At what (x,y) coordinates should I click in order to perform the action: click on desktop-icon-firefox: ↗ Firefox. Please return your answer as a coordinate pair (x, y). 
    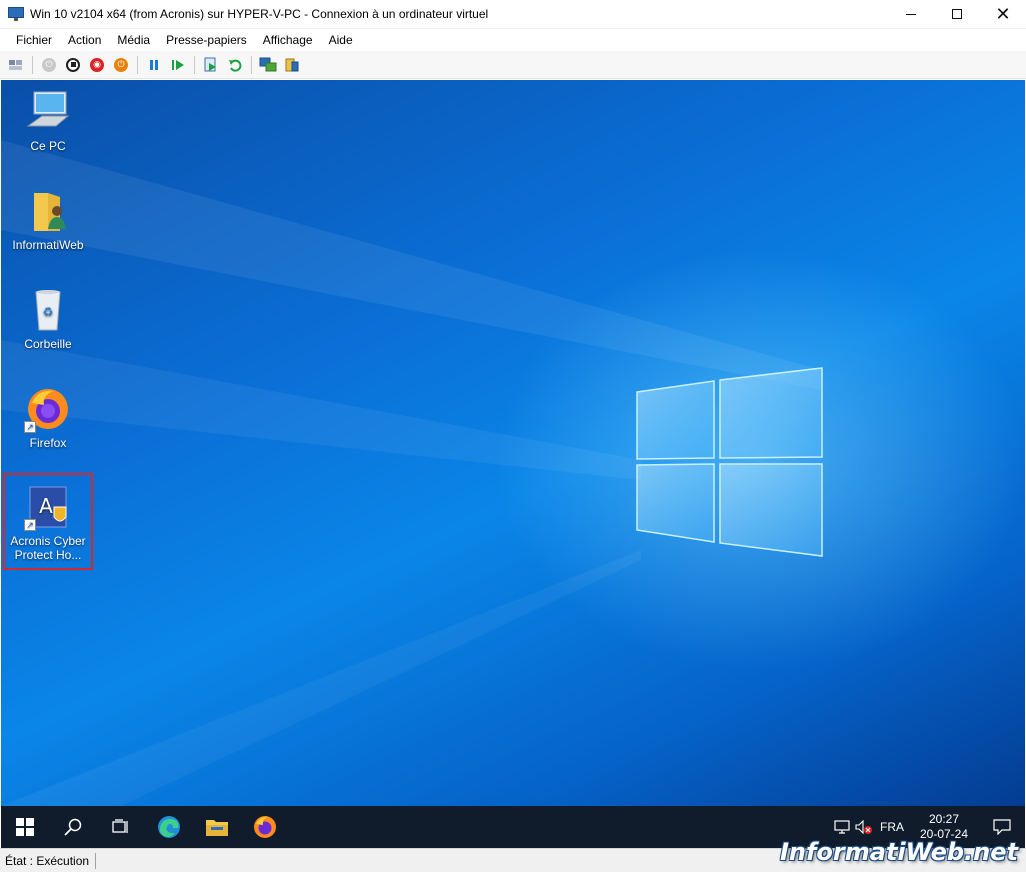
    Looking at the image, I should click on (48, 417).